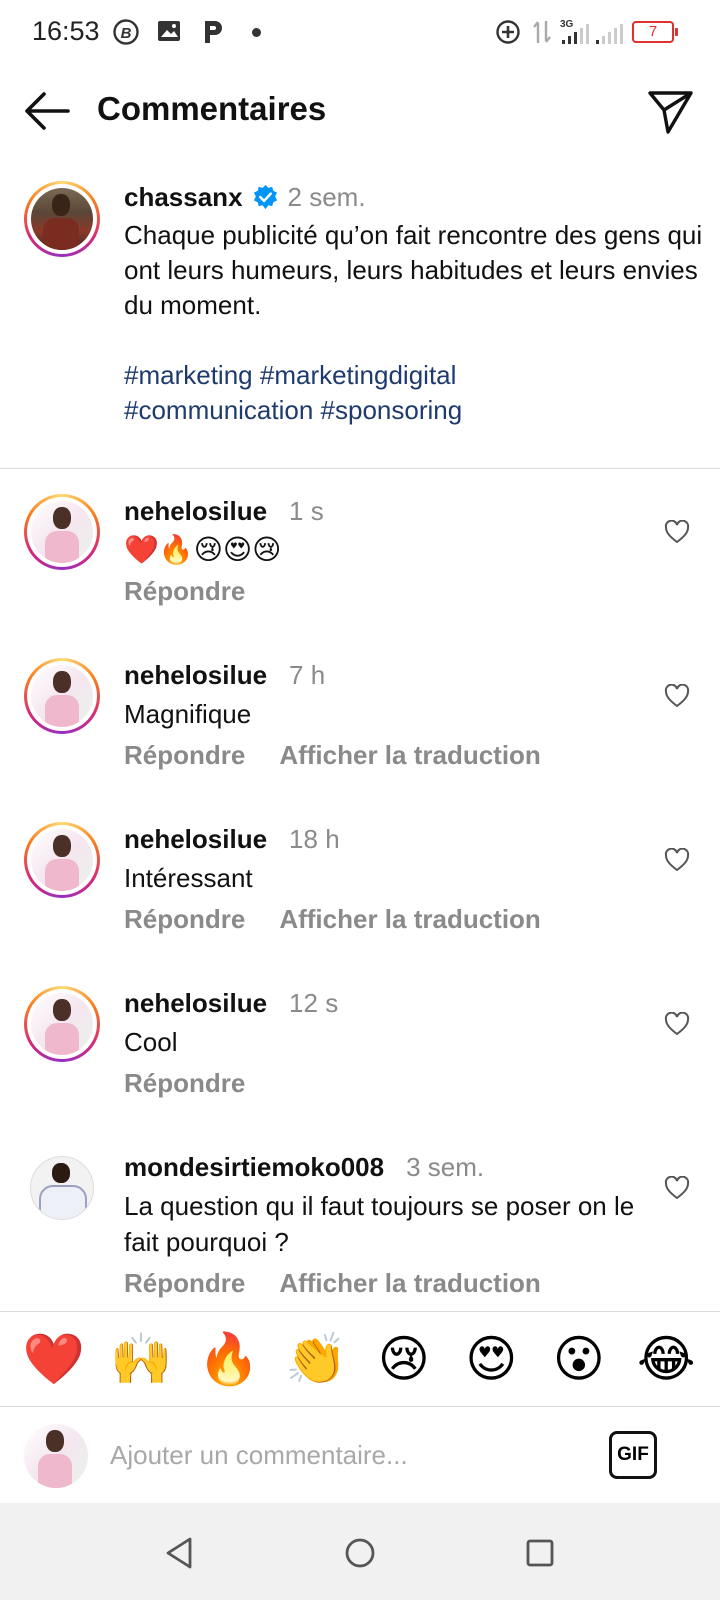 The image size is (720, 1600). Describe the element at coordinates (567, 24) in the screenshot. I see `svg-text: 3G` at that location.